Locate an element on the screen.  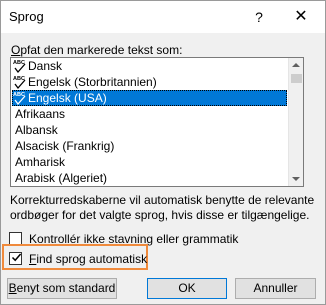
checkmark-icon is located at coordinates (16, 257).